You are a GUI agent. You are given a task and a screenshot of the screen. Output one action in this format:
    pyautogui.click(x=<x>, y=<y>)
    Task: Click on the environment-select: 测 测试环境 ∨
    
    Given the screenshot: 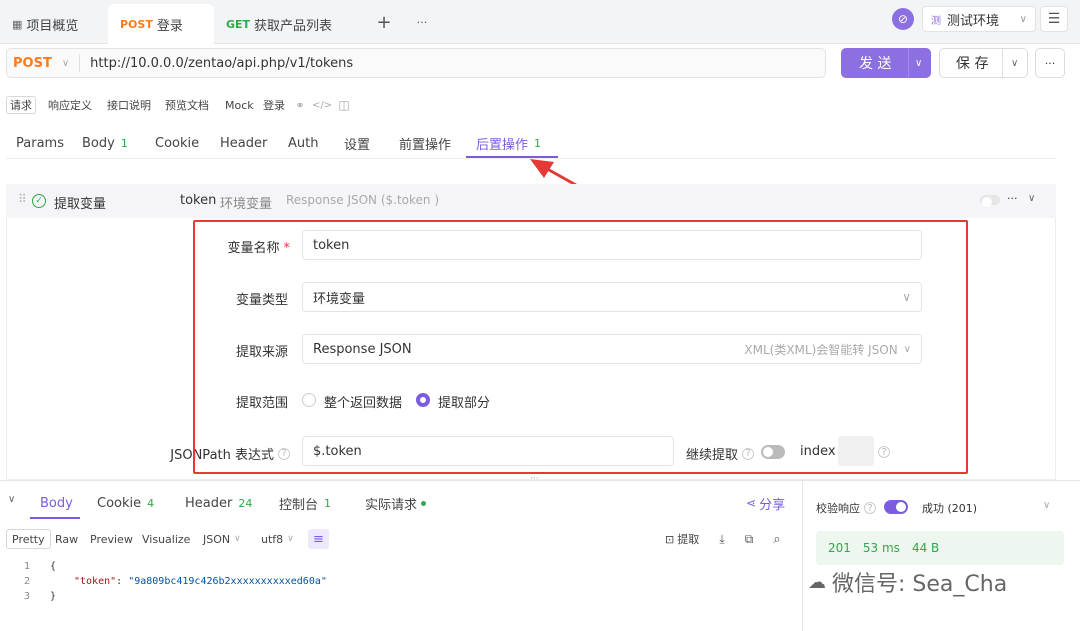 What is the action you would take?
    pyautogui.click(x=979, y=19)
    